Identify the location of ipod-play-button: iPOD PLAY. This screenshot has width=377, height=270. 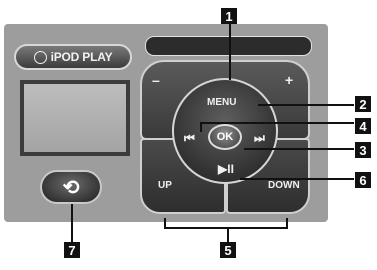
(73, 57).